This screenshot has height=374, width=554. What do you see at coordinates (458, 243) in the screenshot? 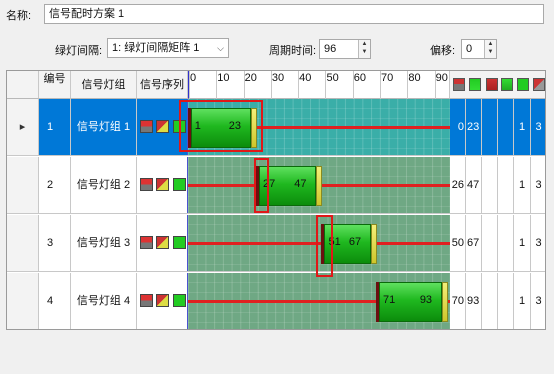
I see `green-start-cell: 50` at bounding box center [458, 243].